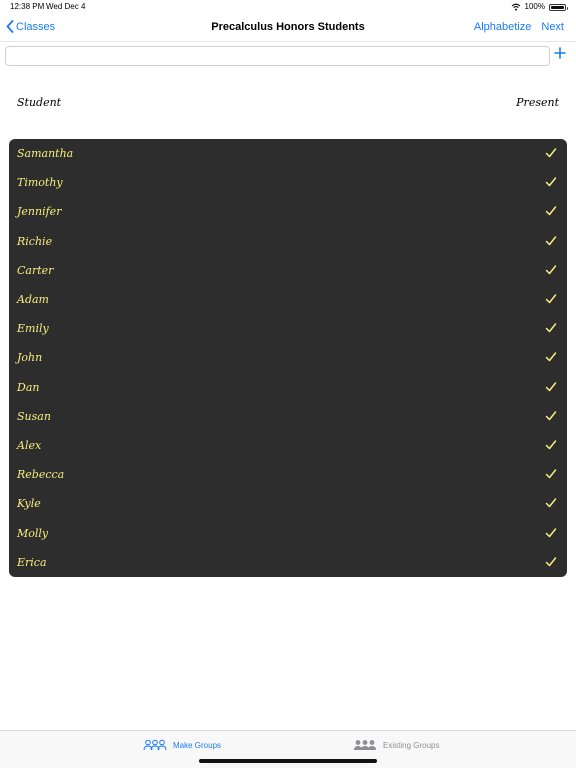 The image size is (576, 768). I want to click on table-row: Erica, so click(288, 562).